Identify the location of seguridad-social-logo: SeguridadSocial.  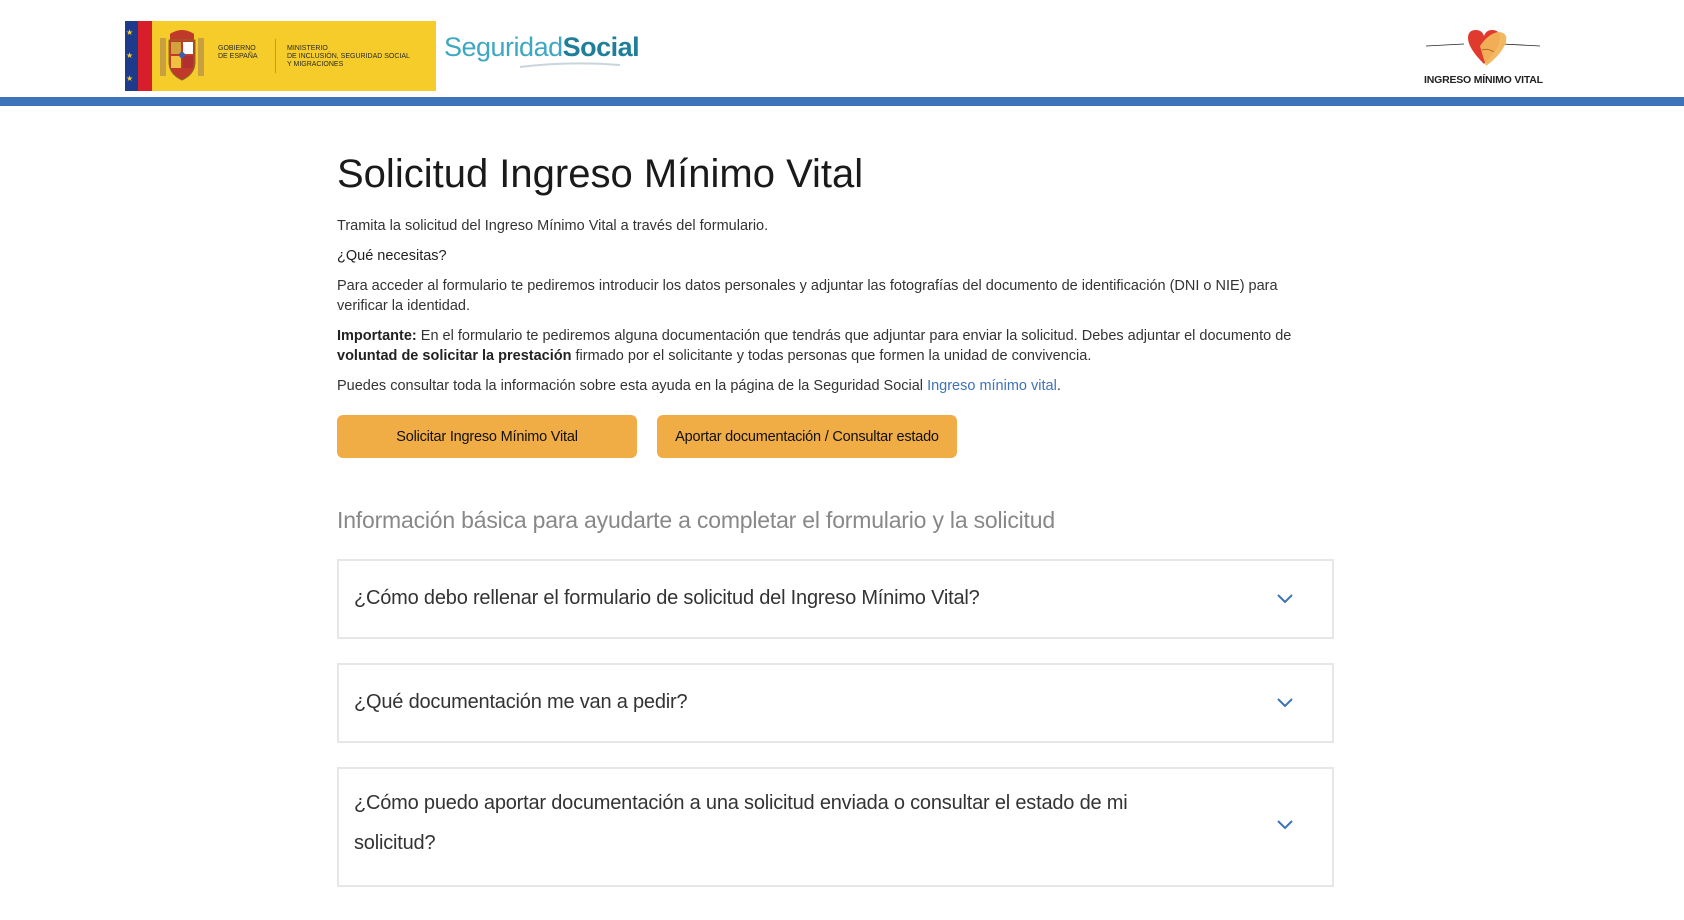
(542, 47).